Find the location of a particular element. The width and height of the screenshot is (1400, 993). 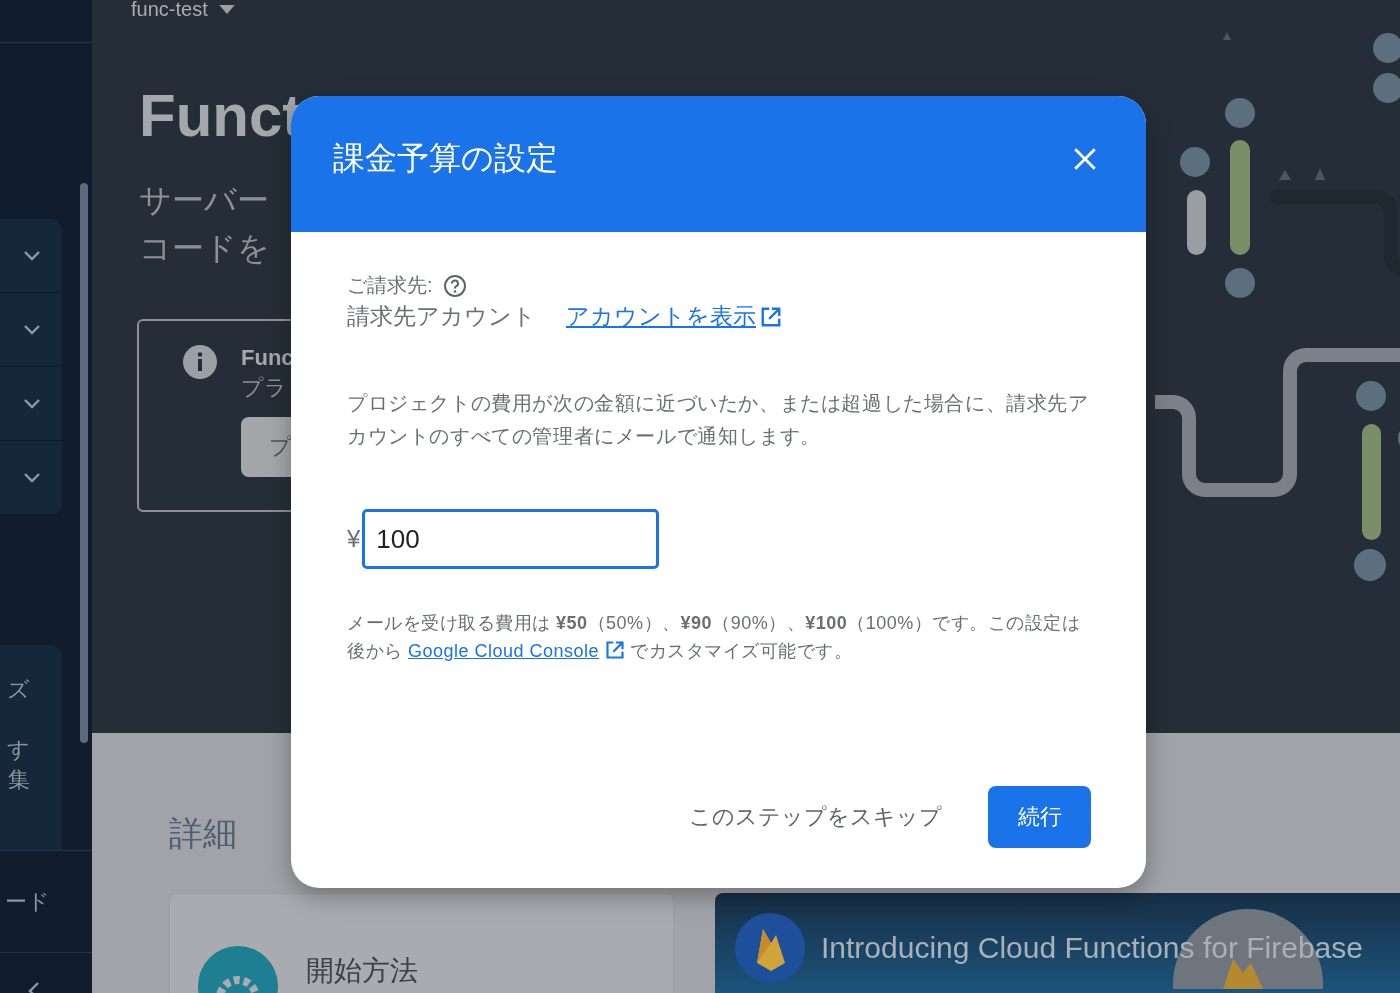

continue-button: 続行 is located at coordinates (1039, 817).